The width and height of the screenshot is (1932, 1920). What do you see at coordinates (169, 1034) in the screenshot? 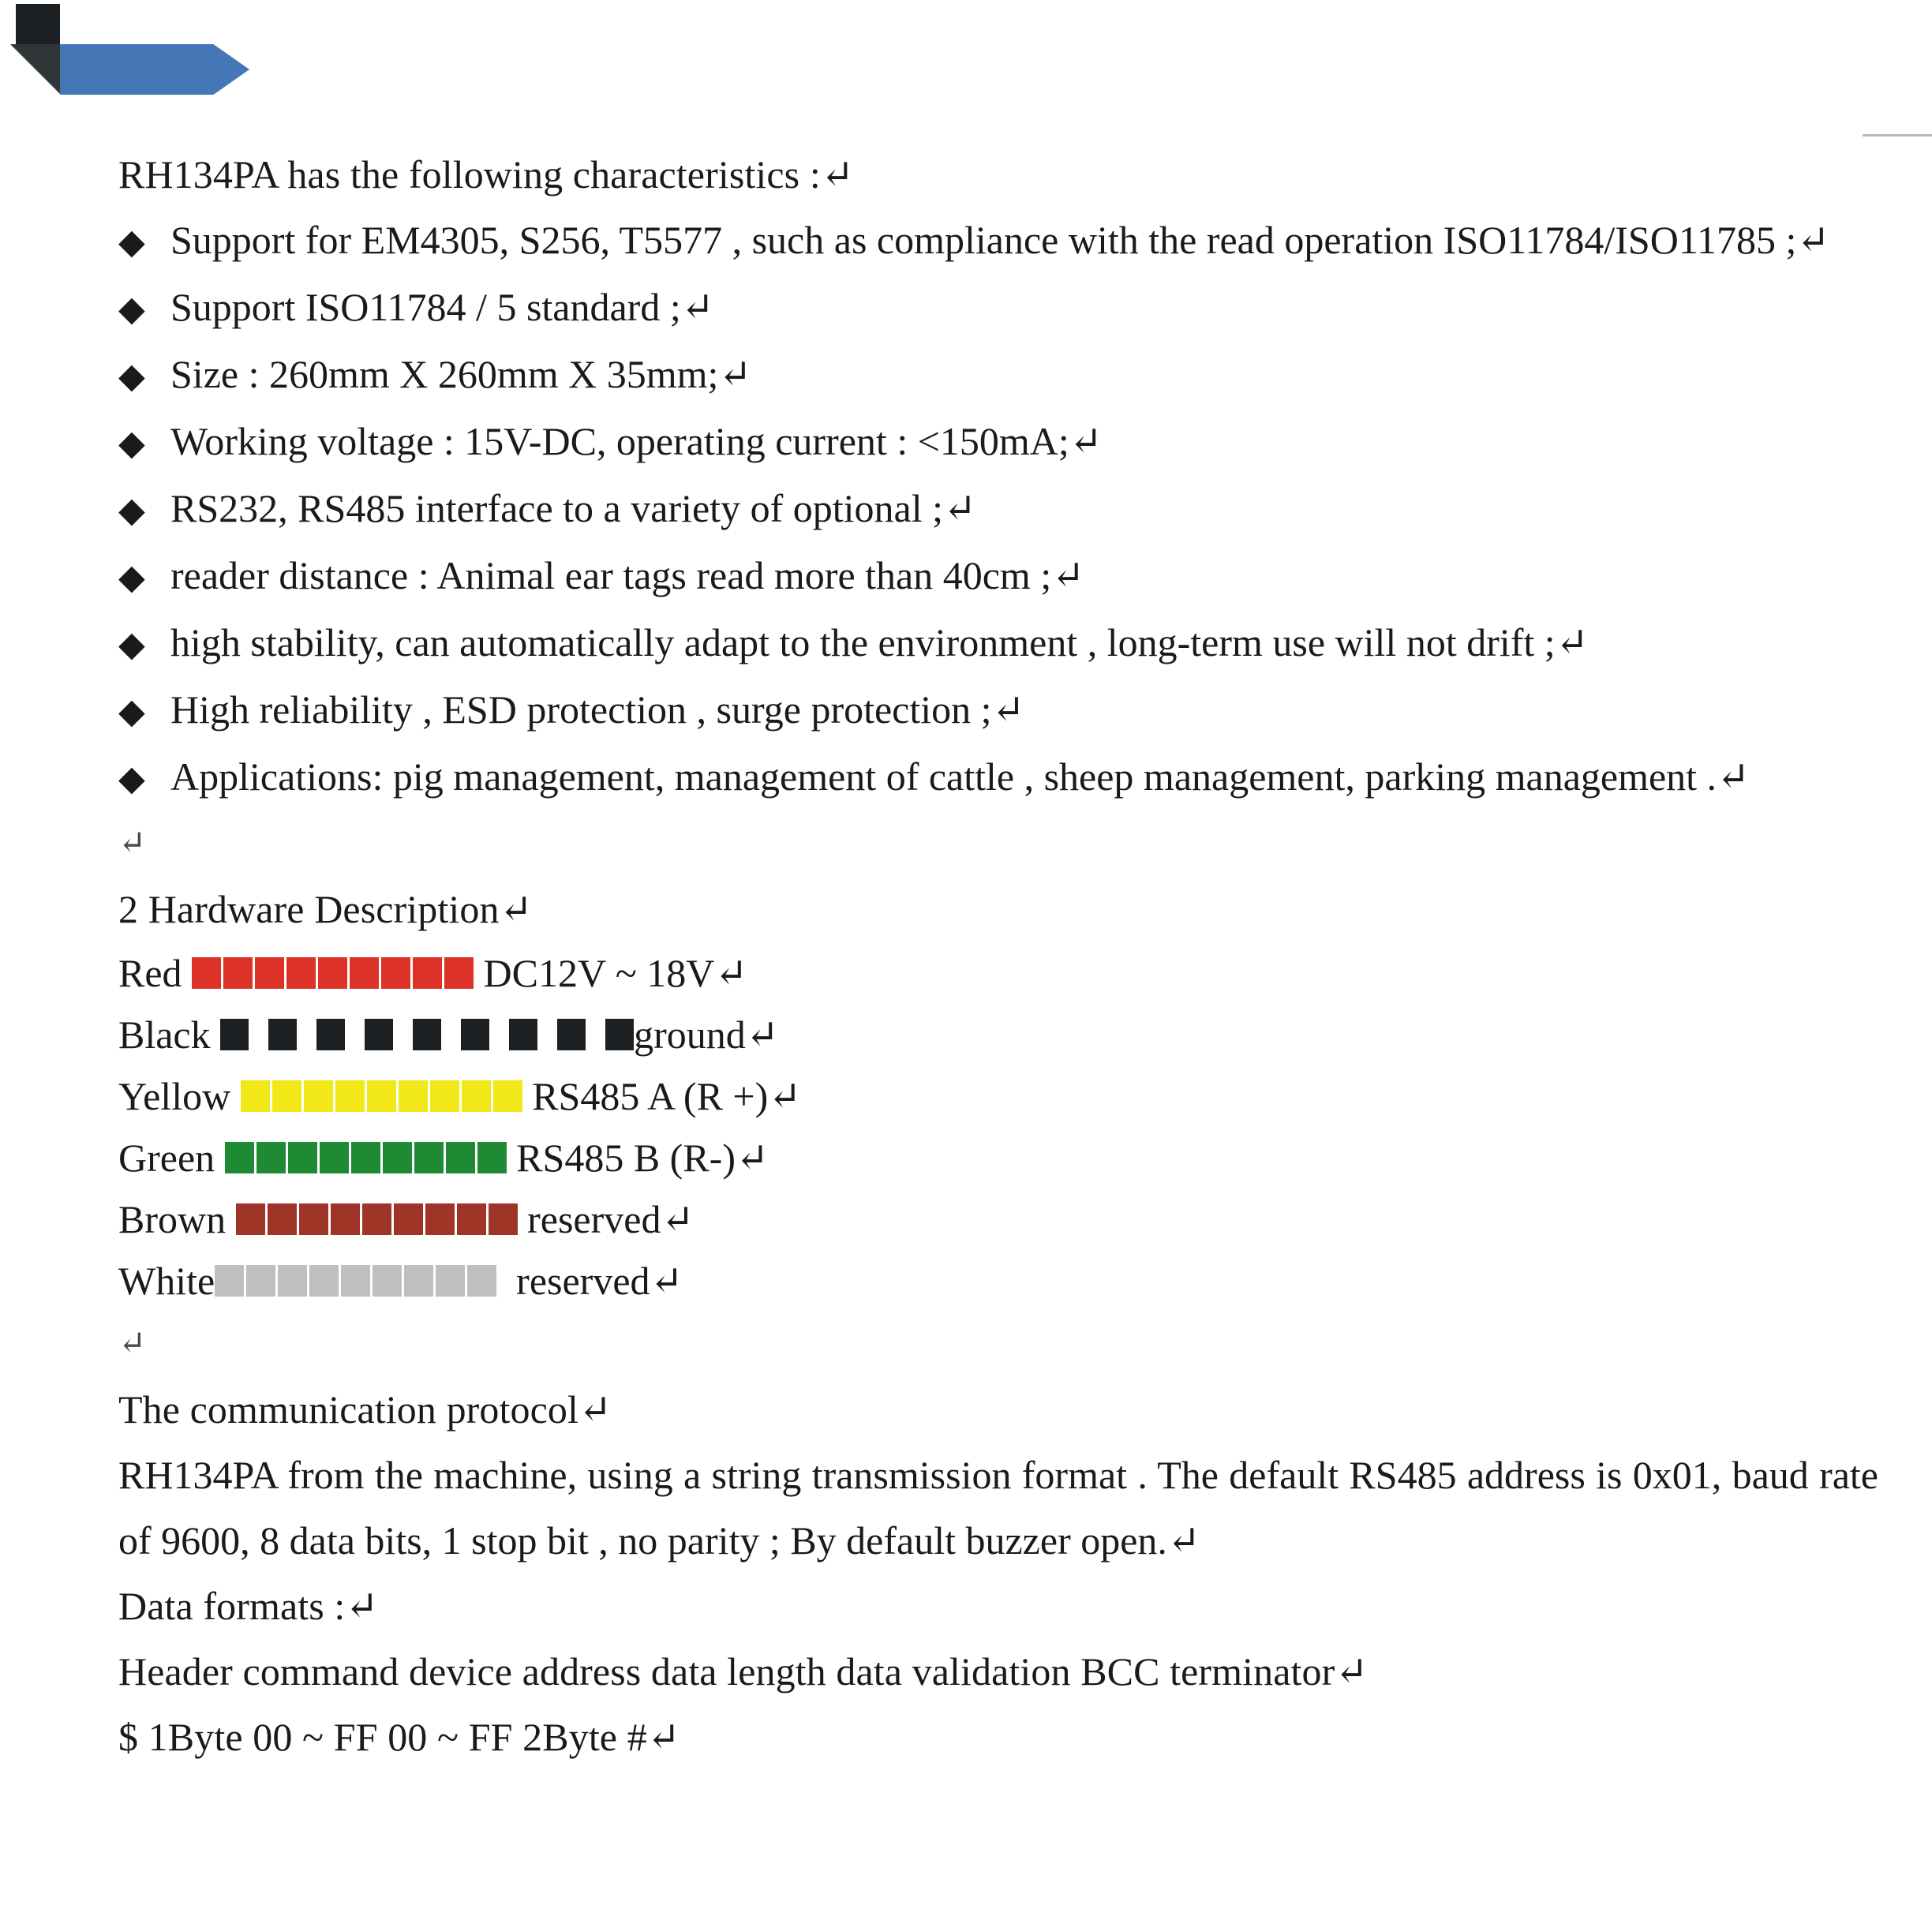
I see `wire-name-black: Black` at bounding box center [169, 1034].